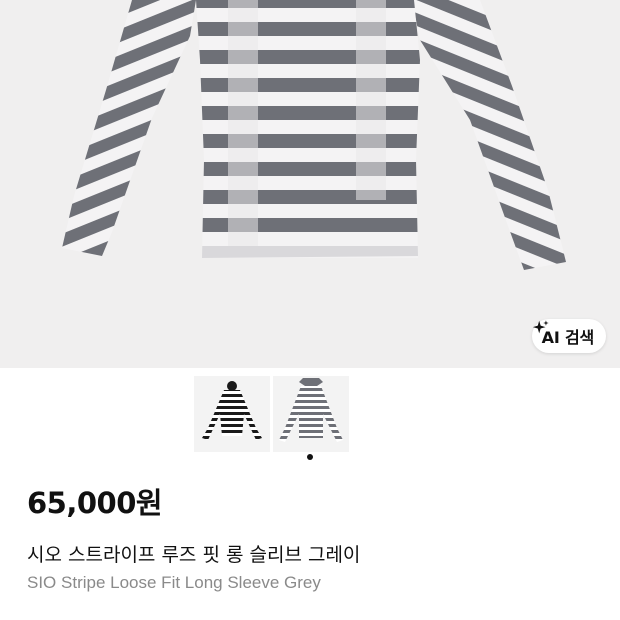  I want to click on thumbnail-grey-stripe, so click(311, 414).